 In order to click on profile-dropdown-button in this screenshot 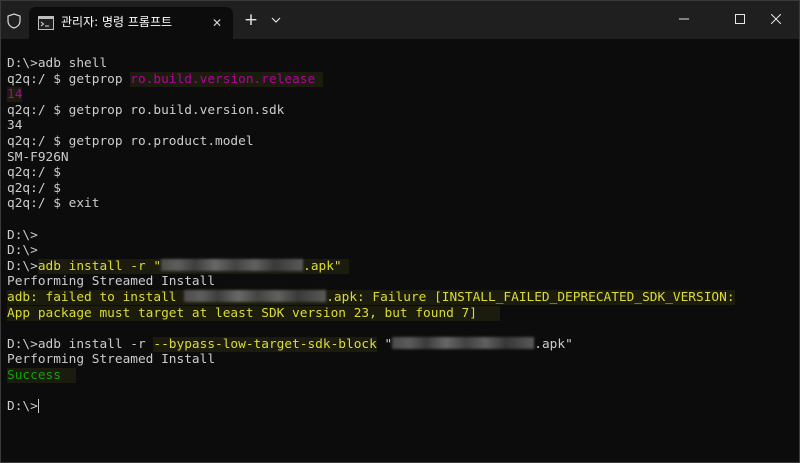, I will do `click(276, 20)`.